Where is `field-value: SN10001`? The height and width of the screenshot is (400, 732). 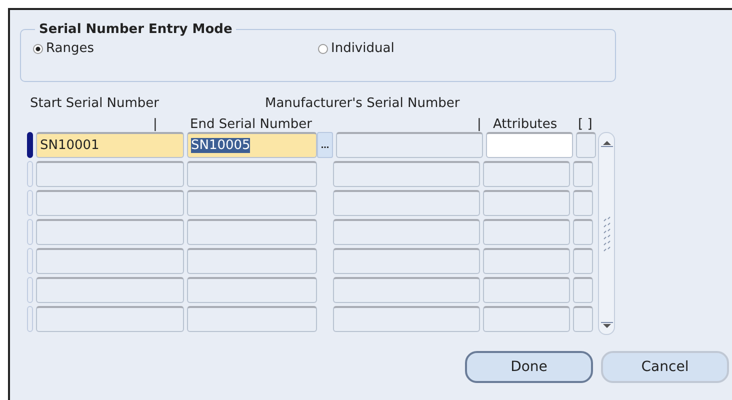
field-value: SN10001 is located at coordinates (70, 145).